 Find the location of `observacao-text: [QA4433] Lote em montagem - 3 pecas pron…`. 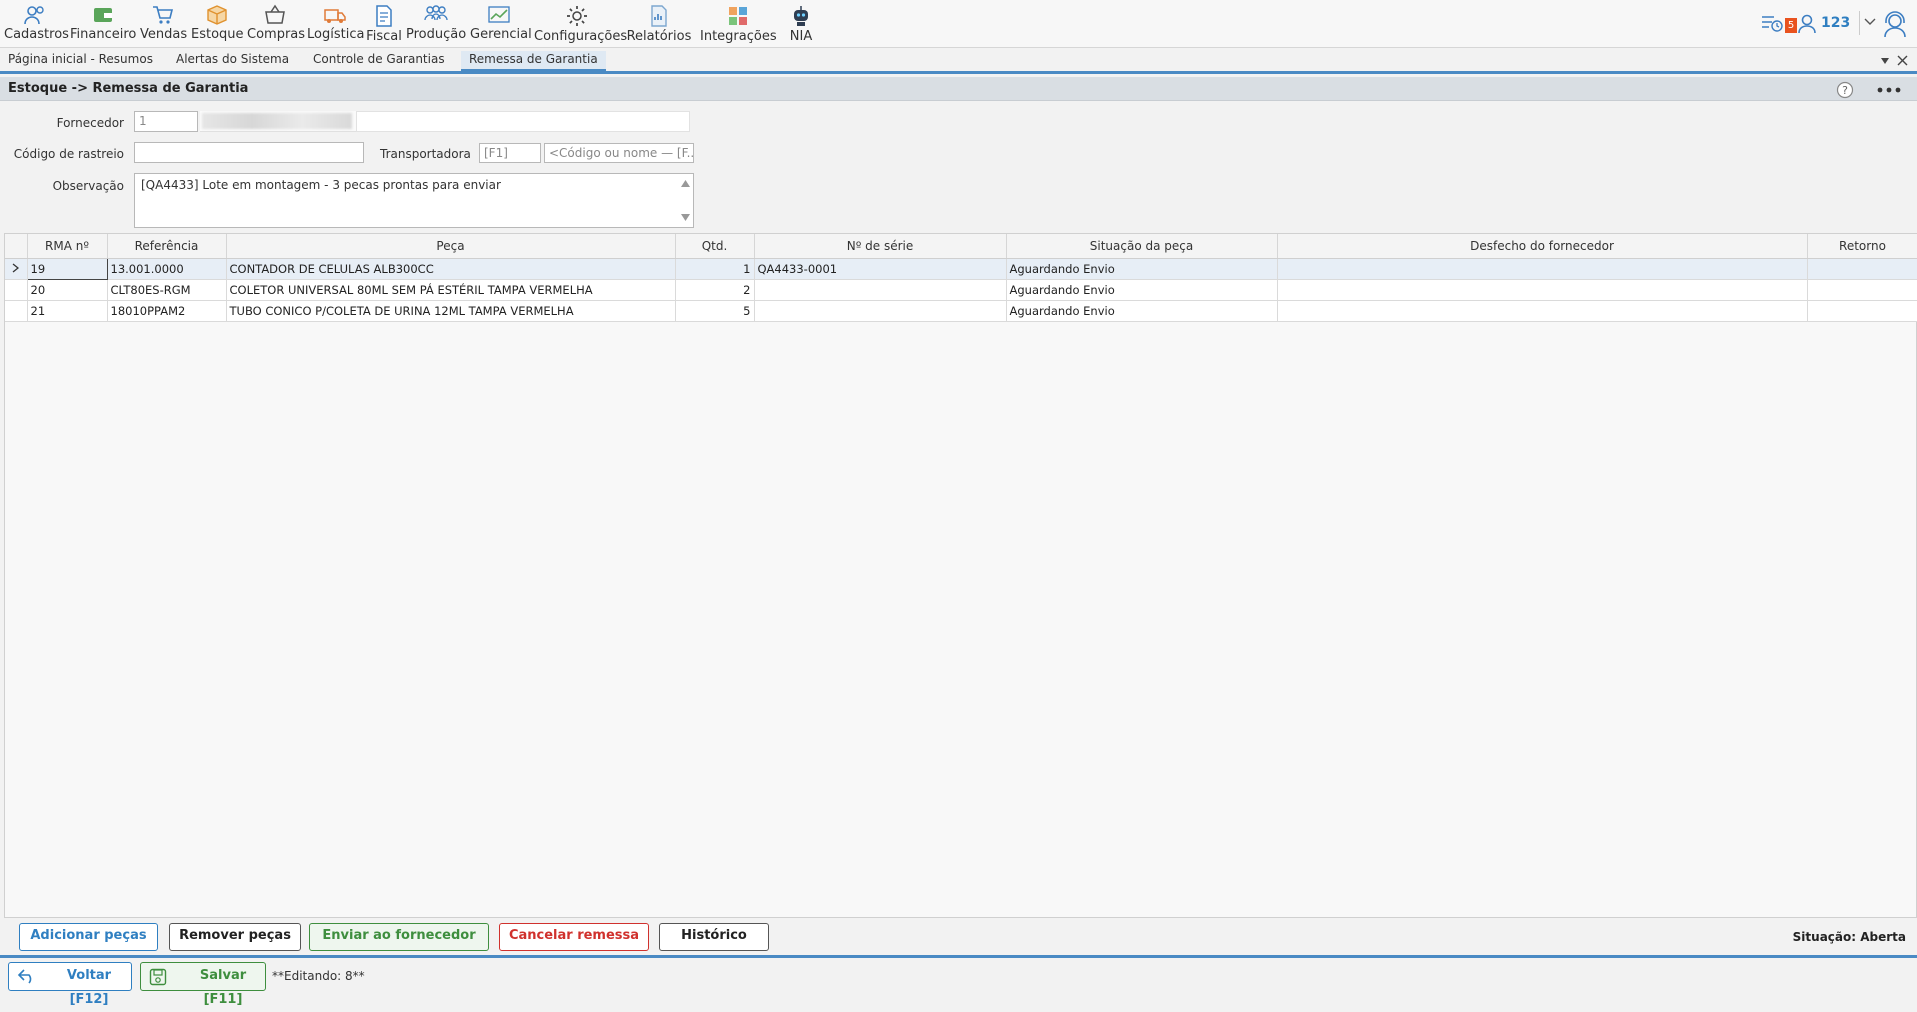

observacao-text: [QA4433] Lote em montagem - 3 pecas pron… is located at coordinates (321, 185).